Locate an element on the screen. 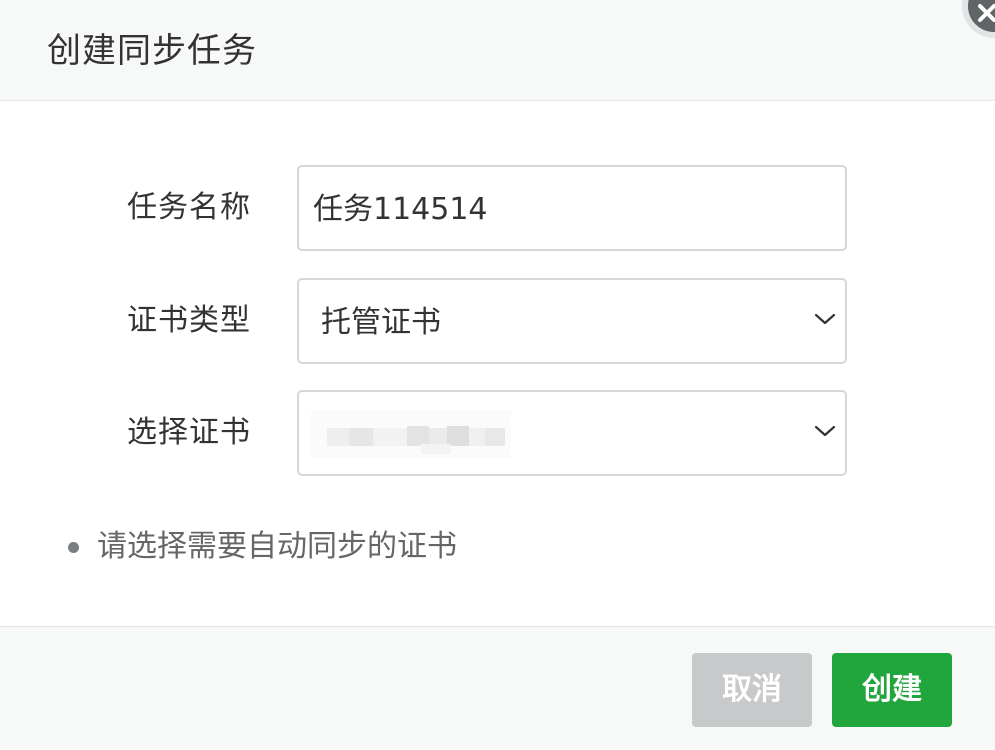 This screenshot has width=995, height=750. tip-bullet-icon is located at coordinates (73, 547).